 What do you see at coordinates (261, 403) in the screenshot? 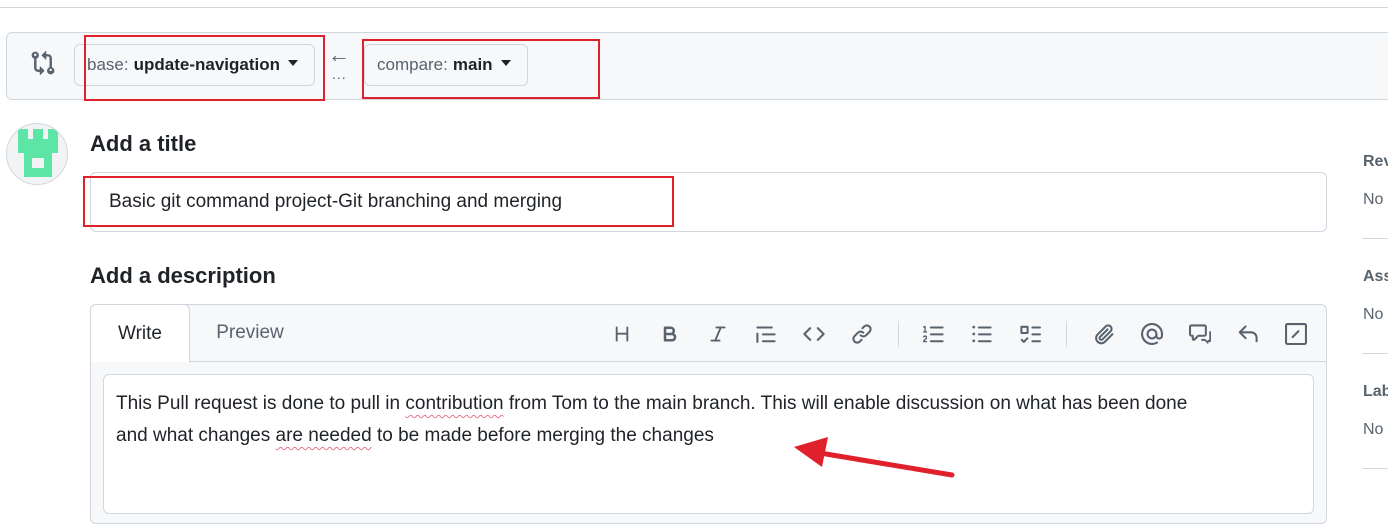
I see `description-text: This Pull request is done to pull in` at bounding box center [261, 403].